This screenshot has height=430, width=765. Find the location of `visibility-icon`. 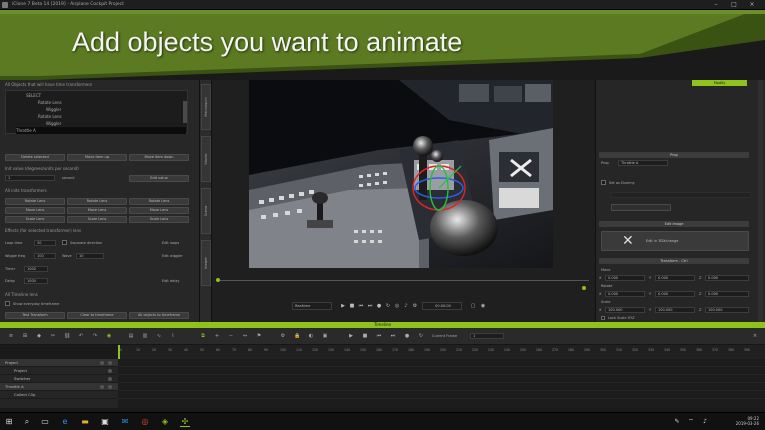

visibility-icon is located at coordinates (102, 363).